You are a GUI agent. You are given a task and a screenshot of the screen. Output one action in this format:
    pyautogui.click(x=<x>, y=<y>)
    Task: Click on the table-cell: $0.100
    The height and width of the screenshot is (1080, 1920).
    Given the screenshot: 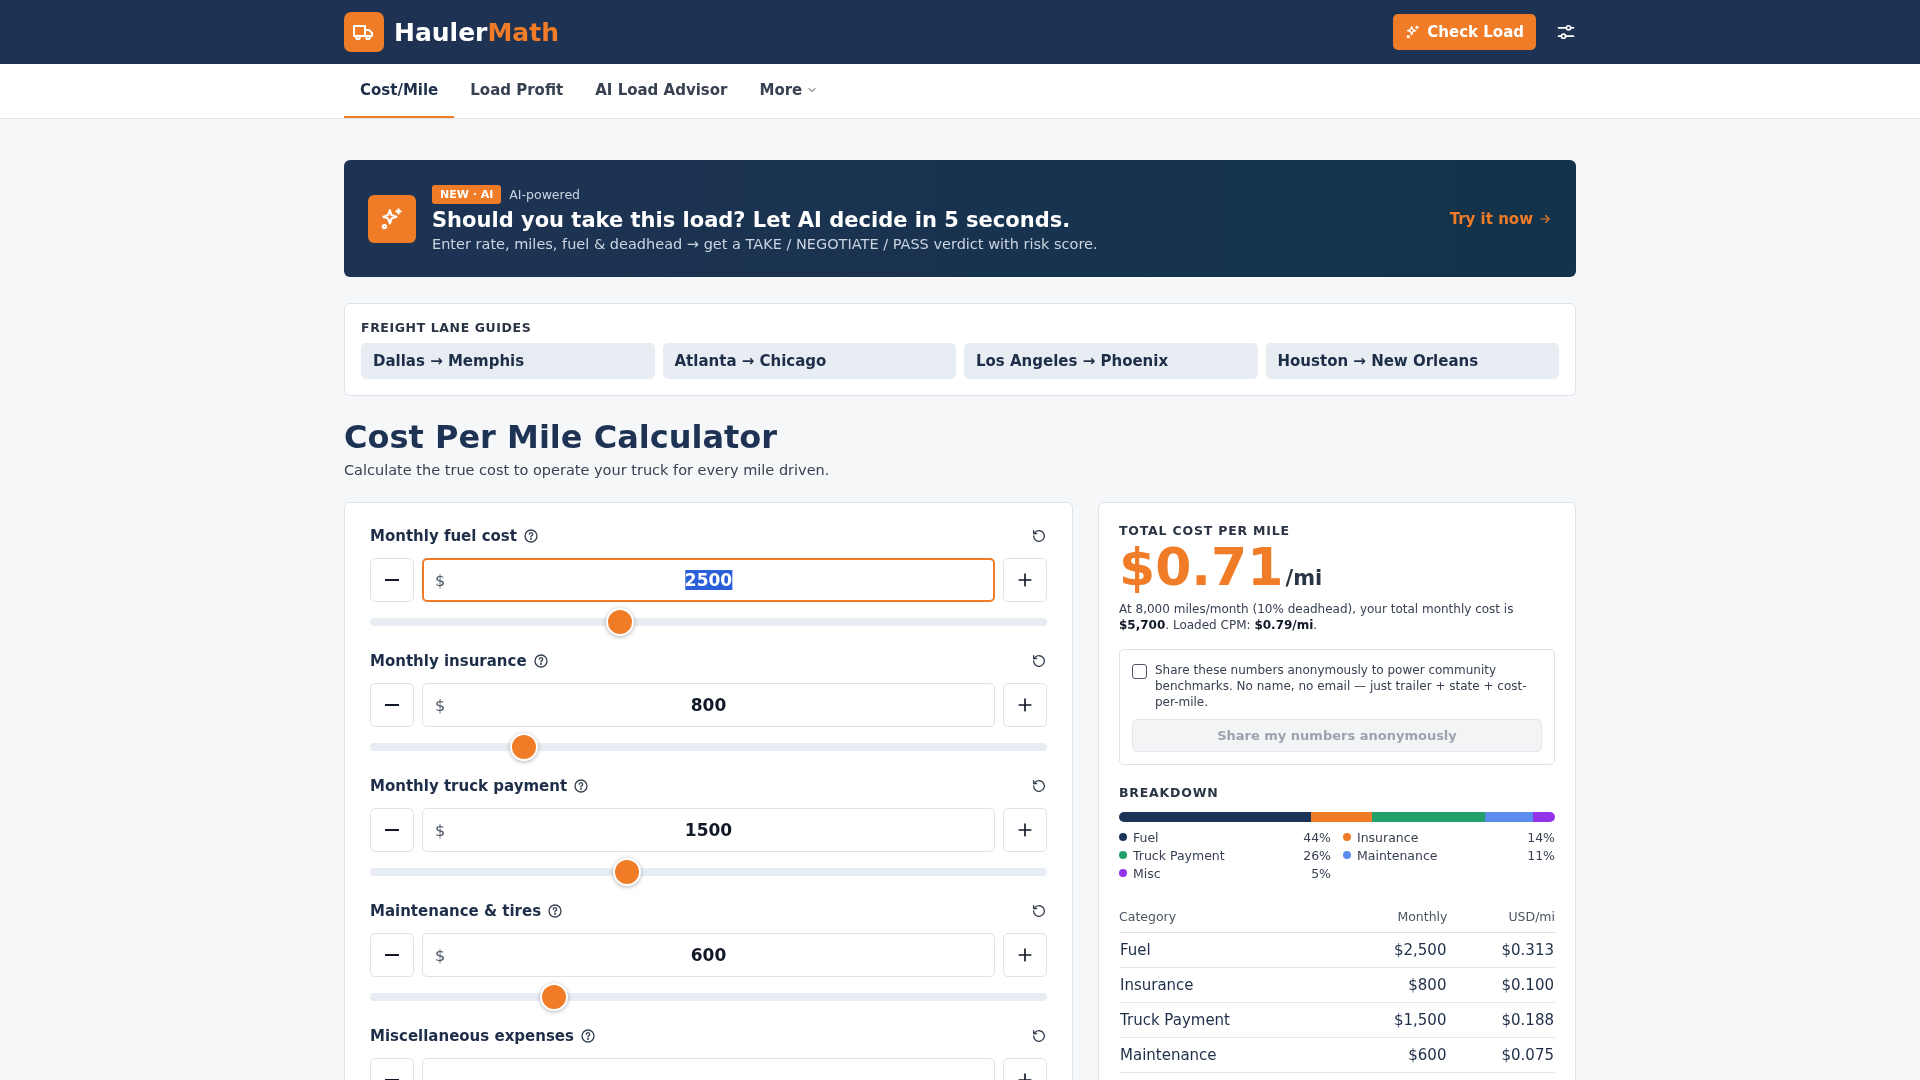 What is the action you would take?
    pyautogui.click(x=1501, y=985)
    